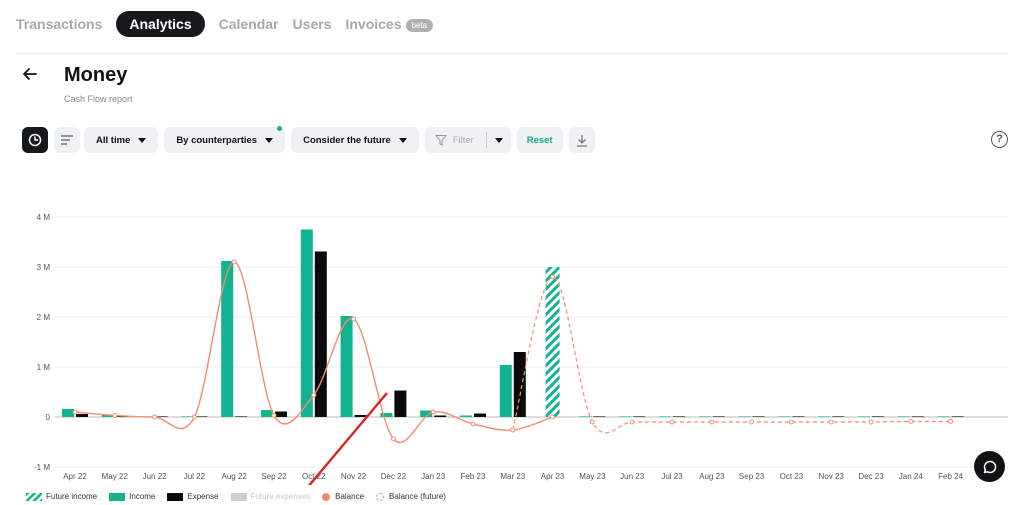 The width and height of the screenshot is (1024, 505). I want to click on x-tick-label: Aug 22, so click(235, 476).